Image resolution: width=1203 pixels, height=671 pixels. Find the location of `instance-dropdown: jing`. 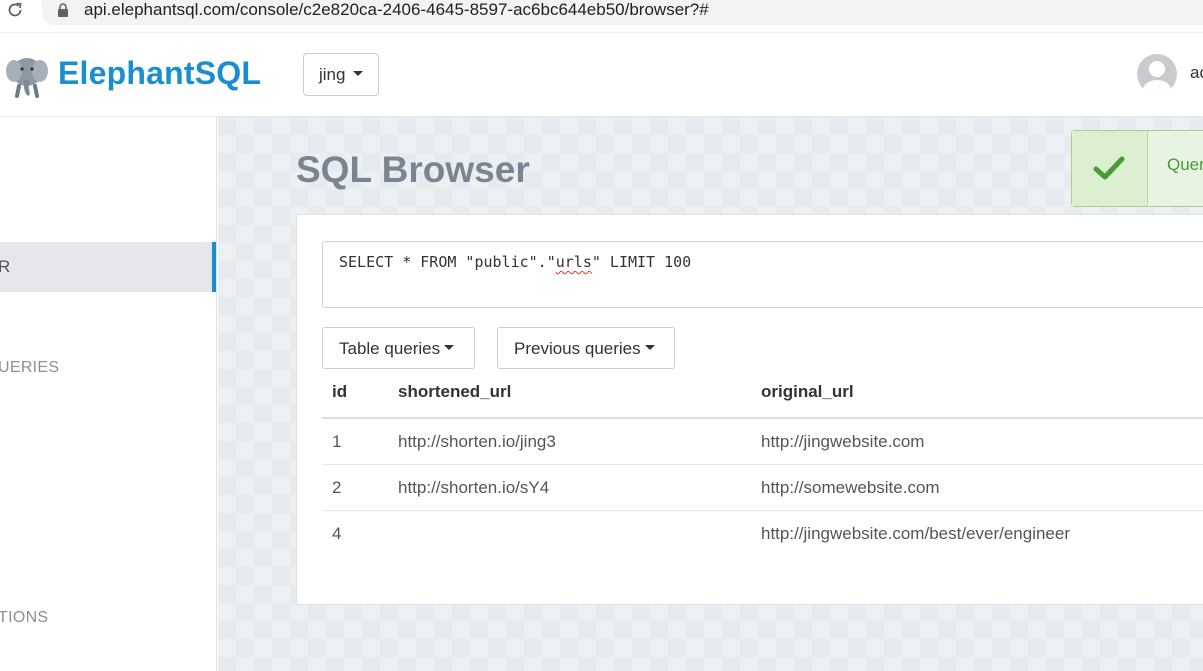

instance-dropdown: jing is located at coordinates (341, 74).